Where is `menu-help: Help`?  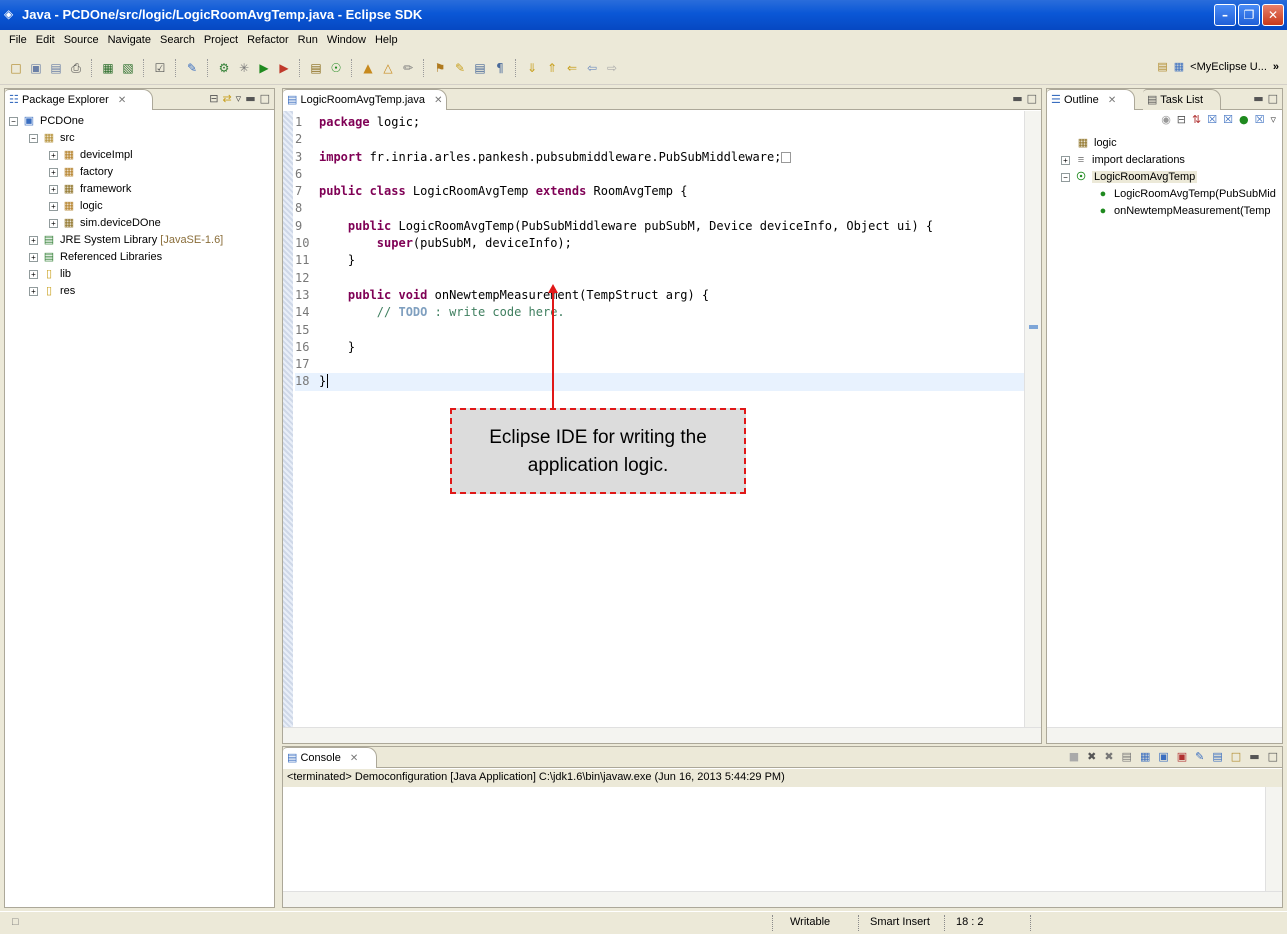 menu-help: Help is located at coordinates (388, 40).